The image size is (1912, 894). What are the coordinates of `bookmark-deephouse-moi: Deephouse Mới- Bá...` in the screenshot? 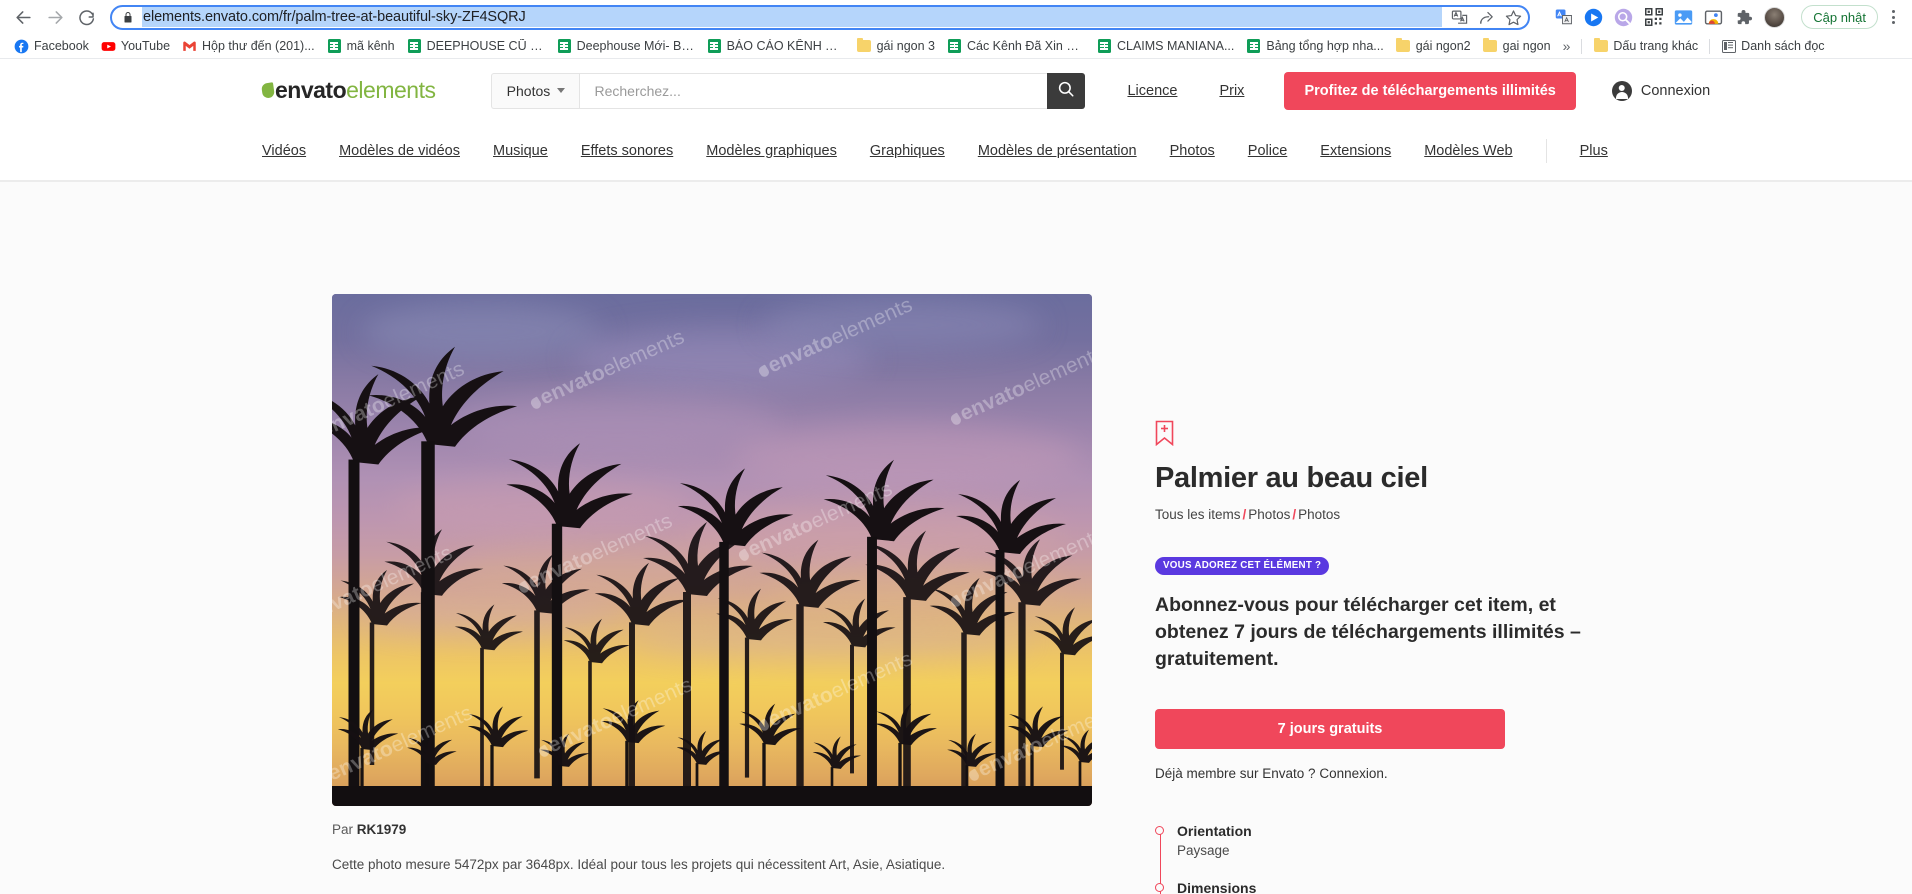 It's located at (626, 46).